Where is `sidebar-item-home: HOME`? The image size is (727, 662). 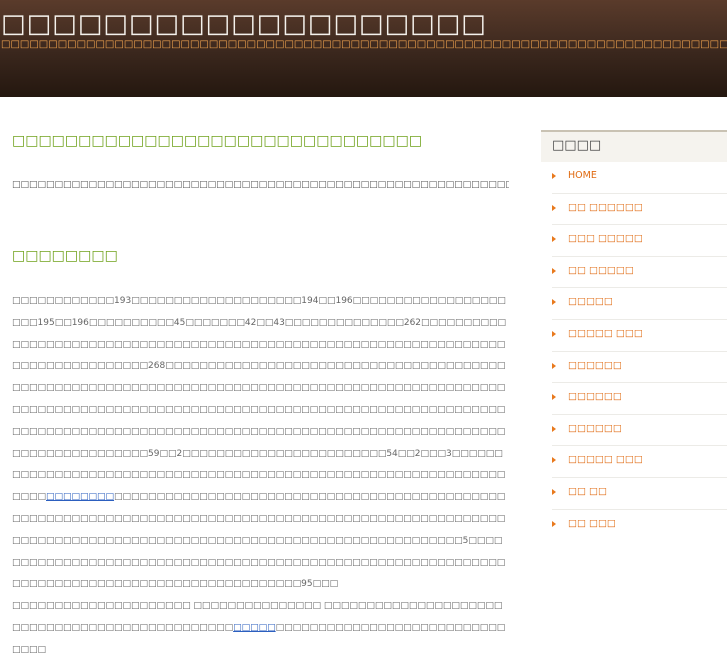
sidebar-item-home: HOME is located at coordinates (639, 178).